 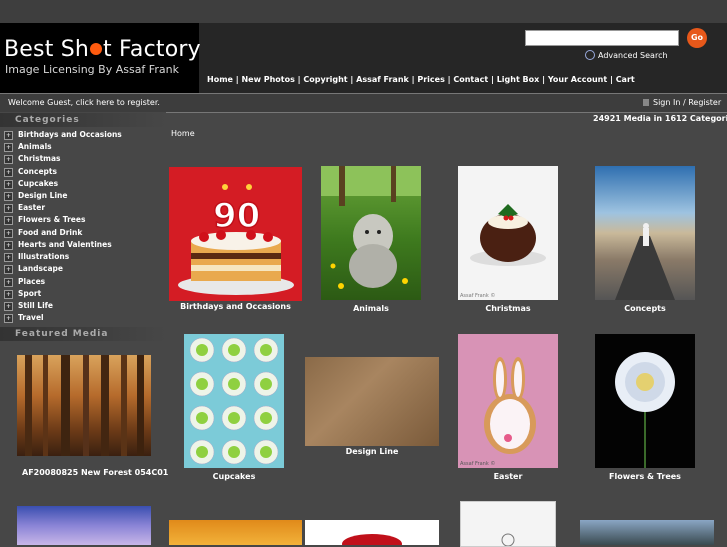 What do you see at coordinates (590, 55) in the screenshot?
I see `magnifier-icon` at bounding box center [590, 55].